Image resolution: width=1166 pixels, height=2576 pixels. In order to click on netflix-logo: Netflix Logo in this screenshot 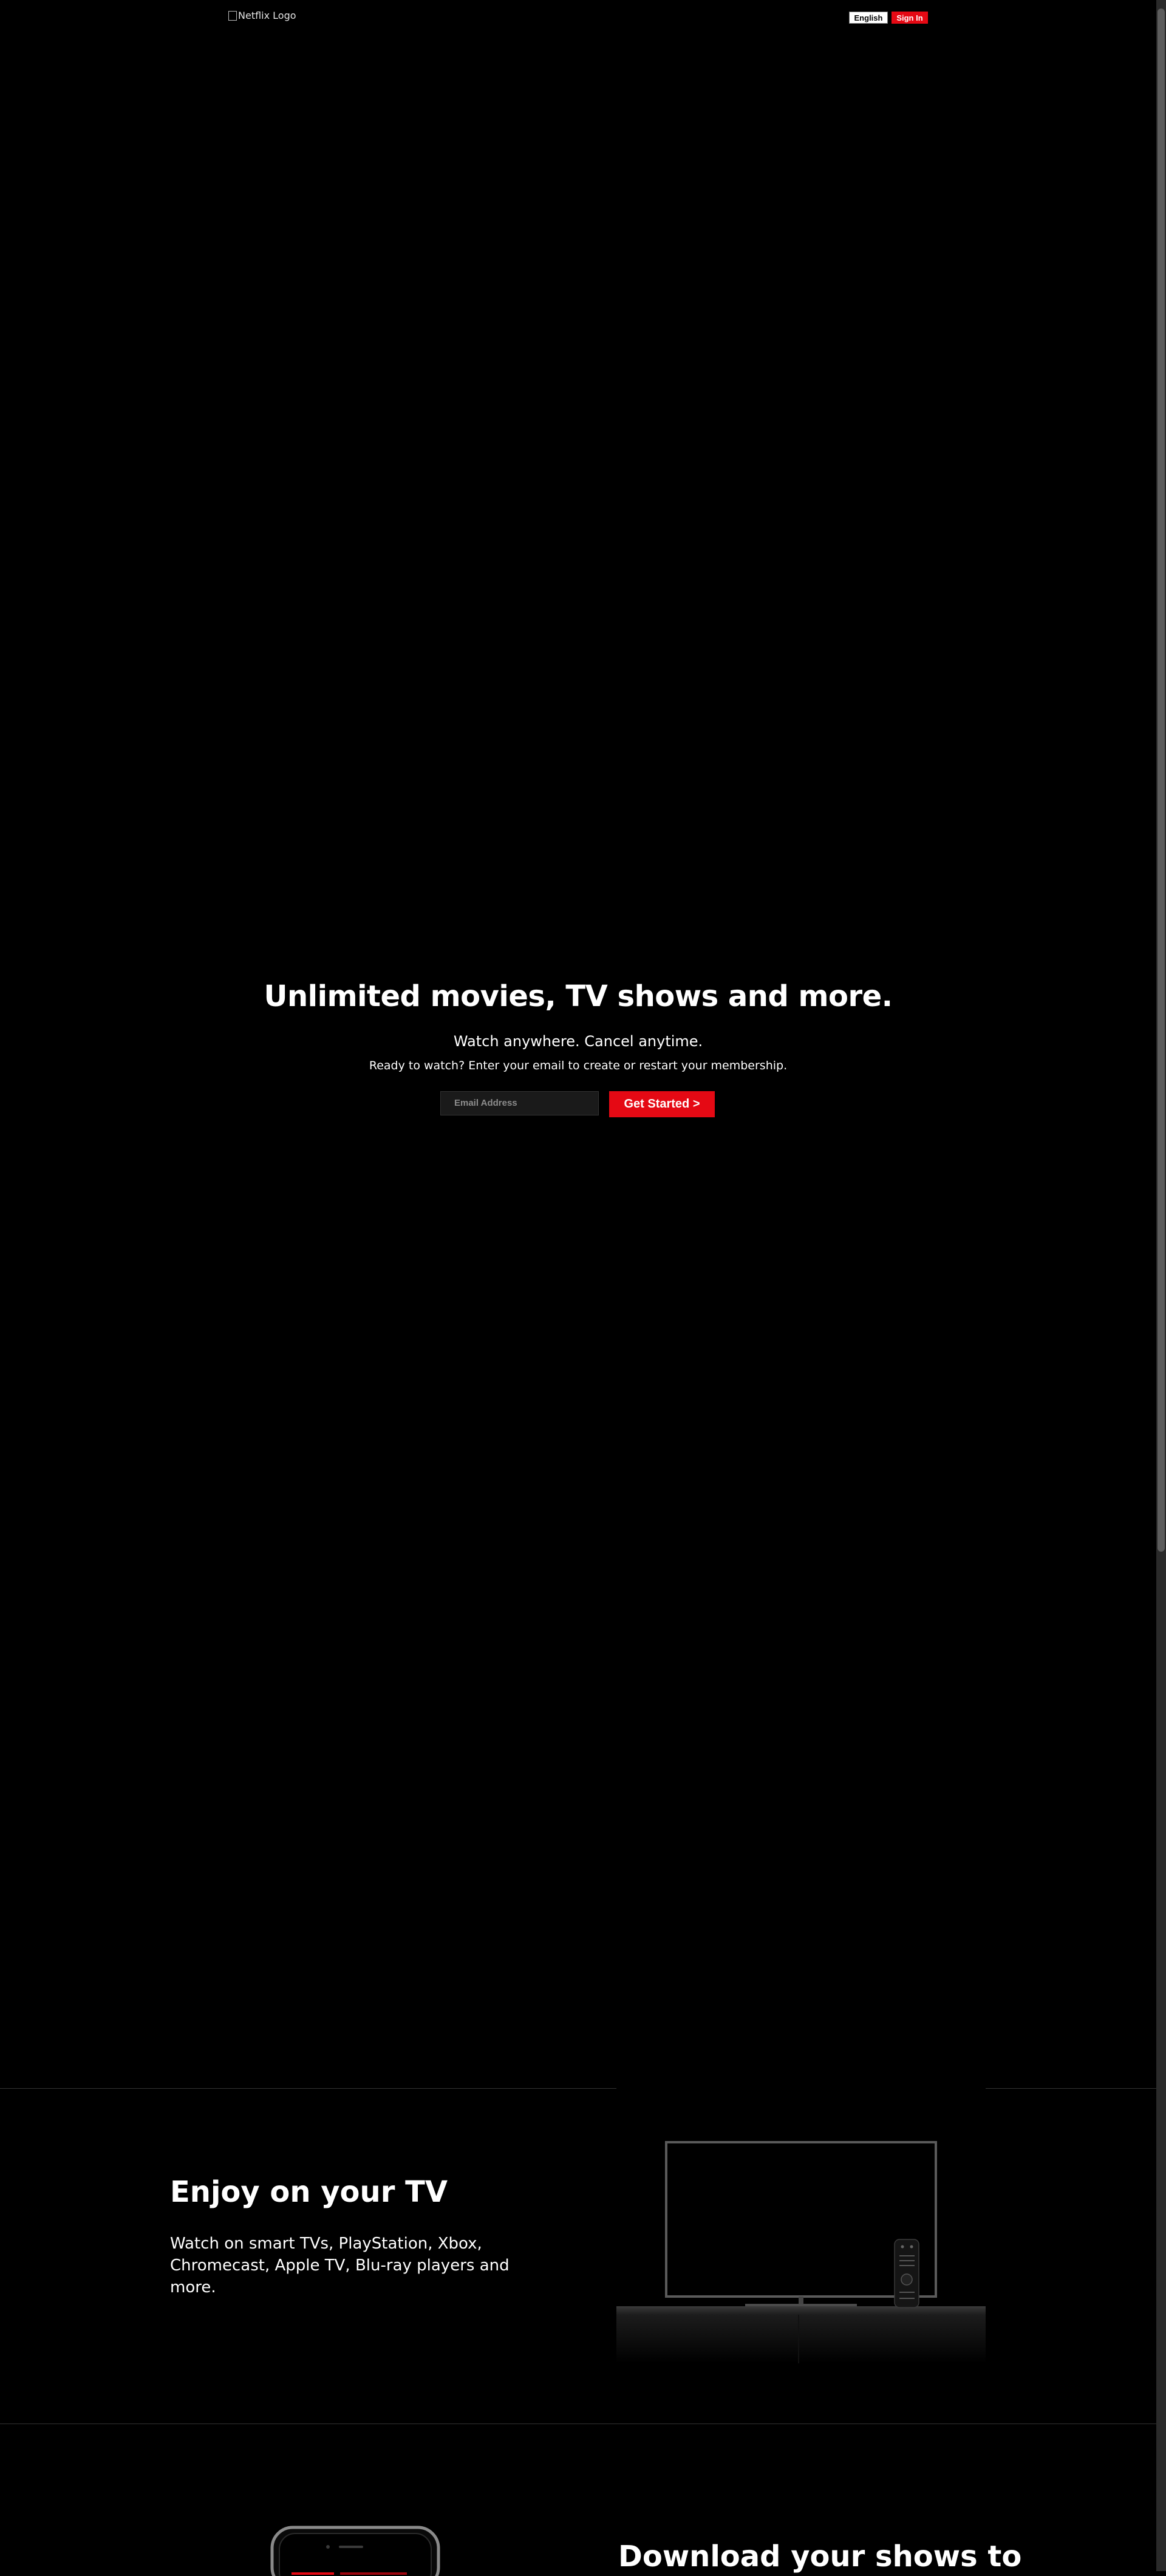, I will do `click(262, 16)`.